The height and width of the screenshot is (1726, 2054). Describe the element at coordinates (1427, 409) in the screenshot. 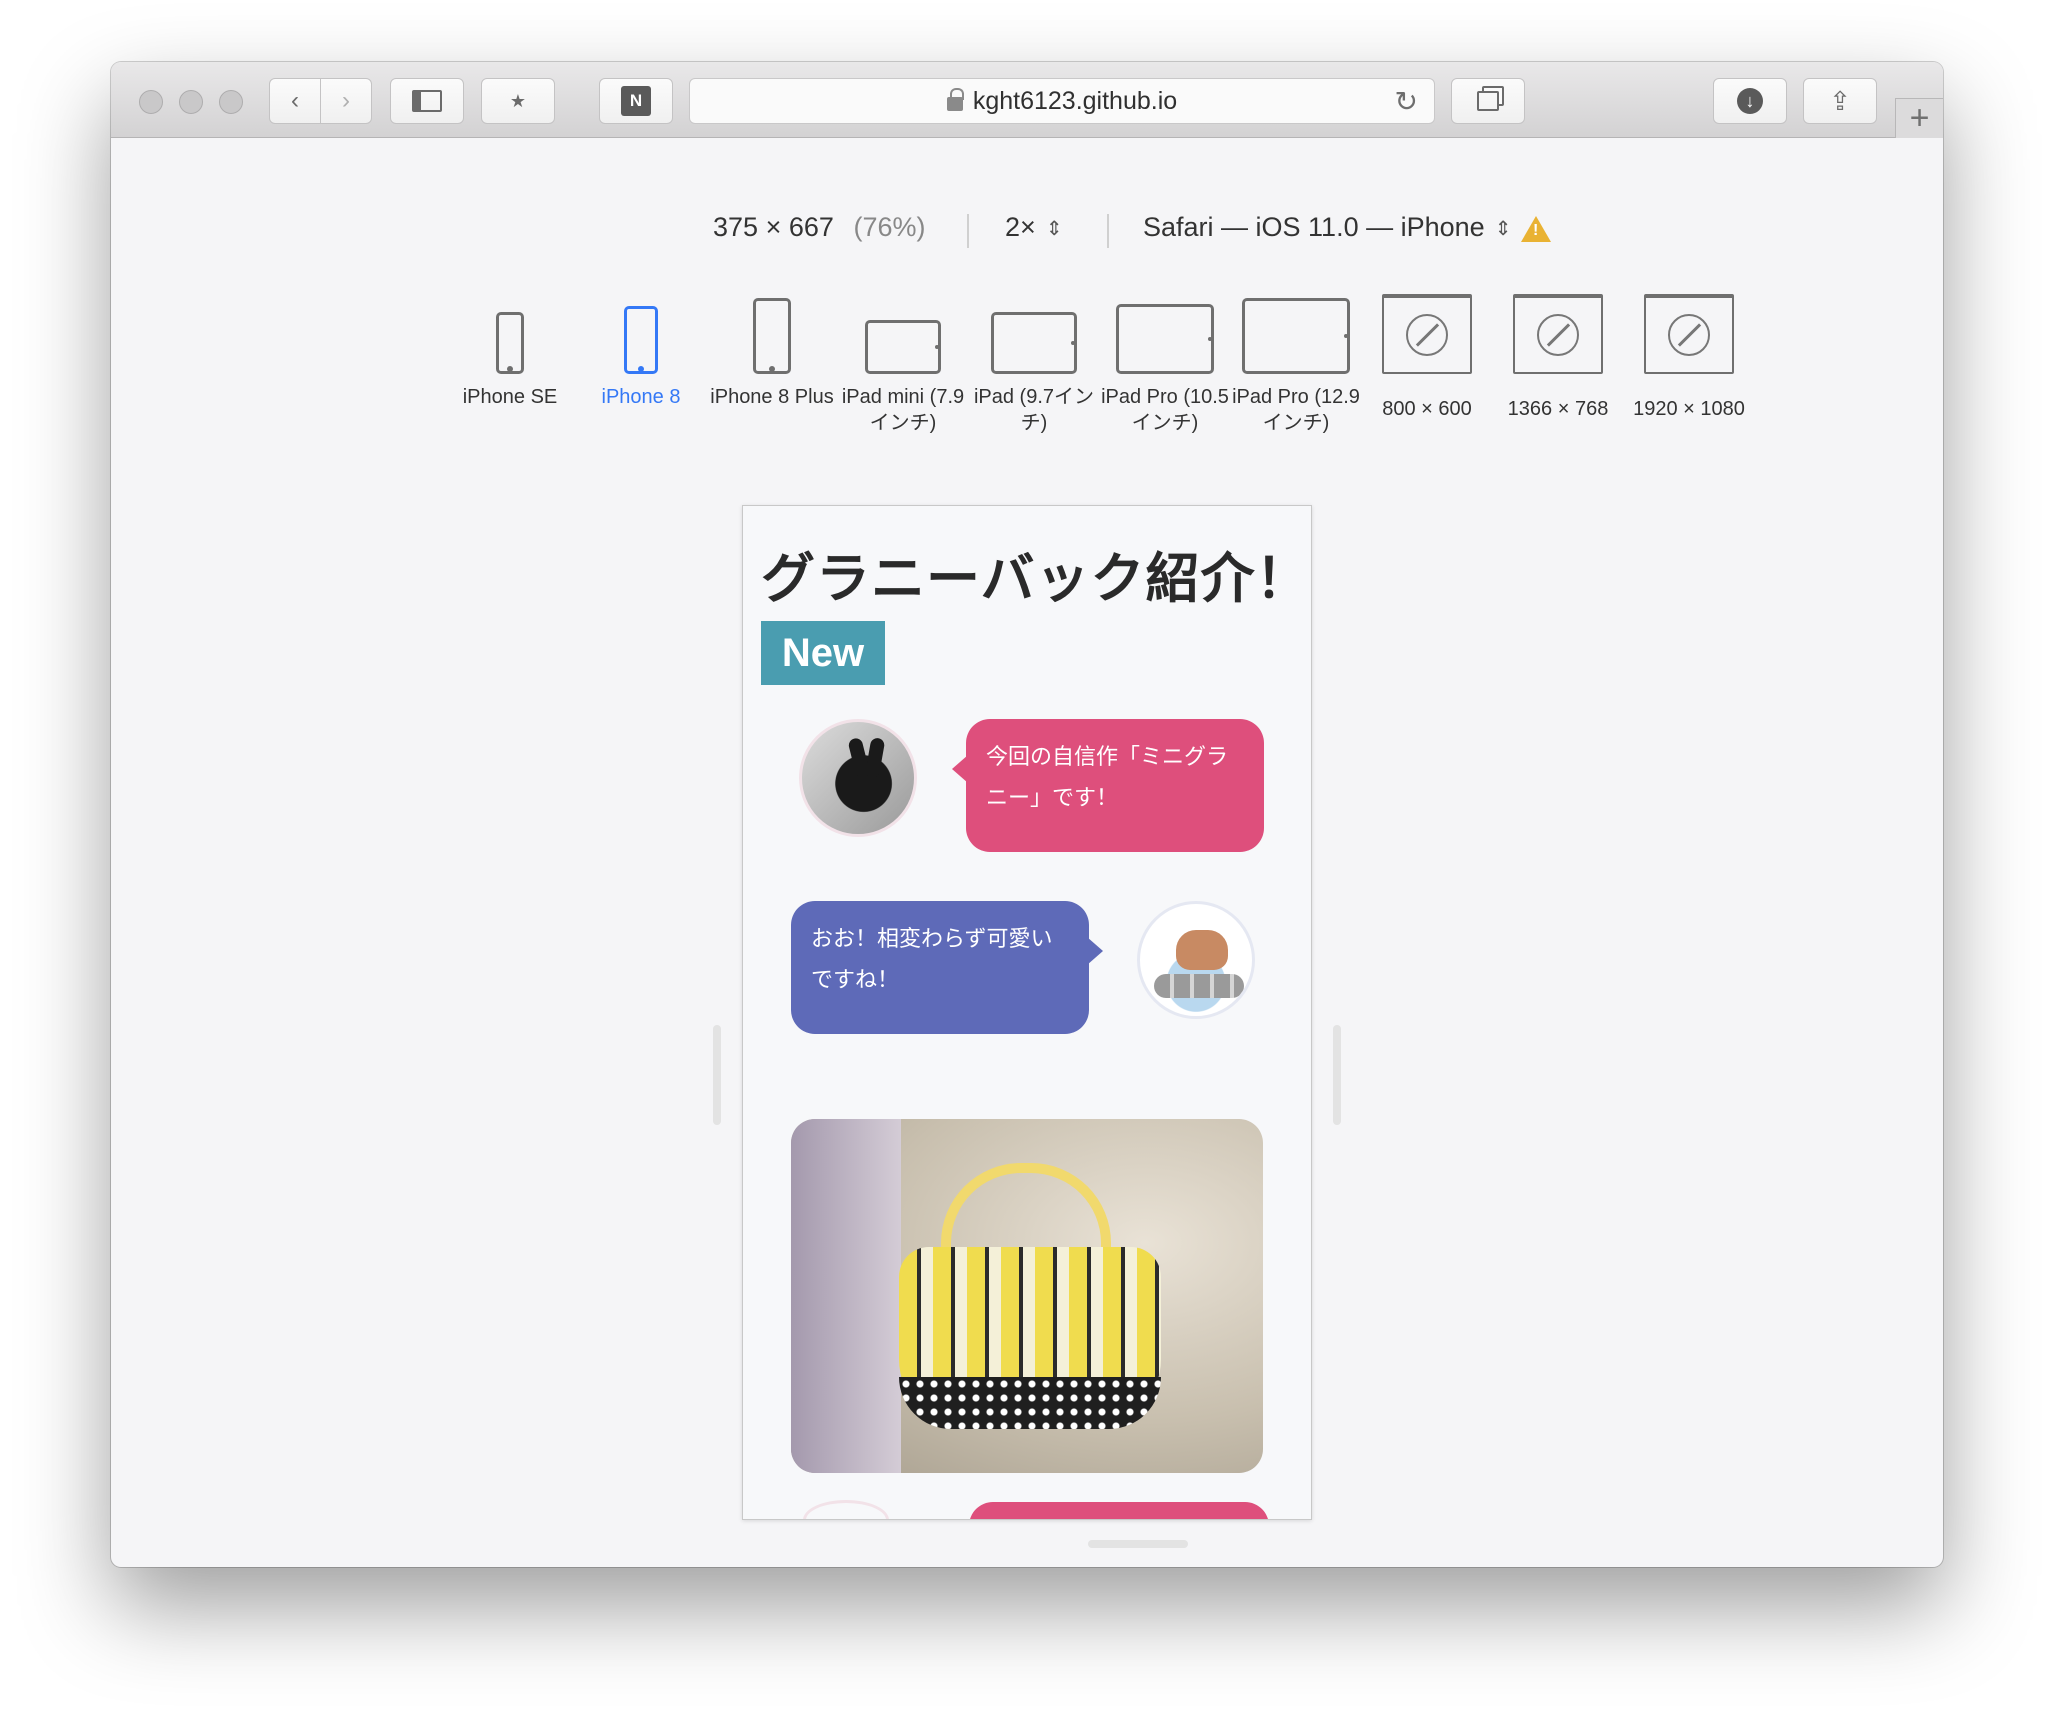

I see `device-label: 800 × 600` at that location.